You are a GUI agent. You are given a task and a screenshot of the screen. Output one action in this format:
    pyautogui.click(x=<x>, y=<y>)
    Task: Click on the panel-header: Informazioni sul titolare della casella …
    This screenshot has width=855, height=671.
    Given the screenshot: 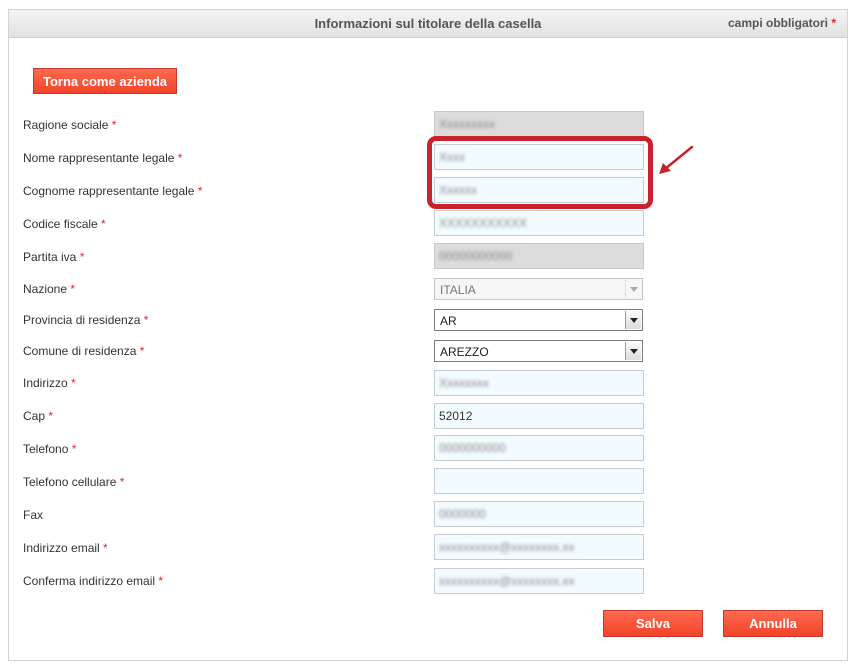 What is the action you would take?
    pyautogui.click(x=428, y=24)
    